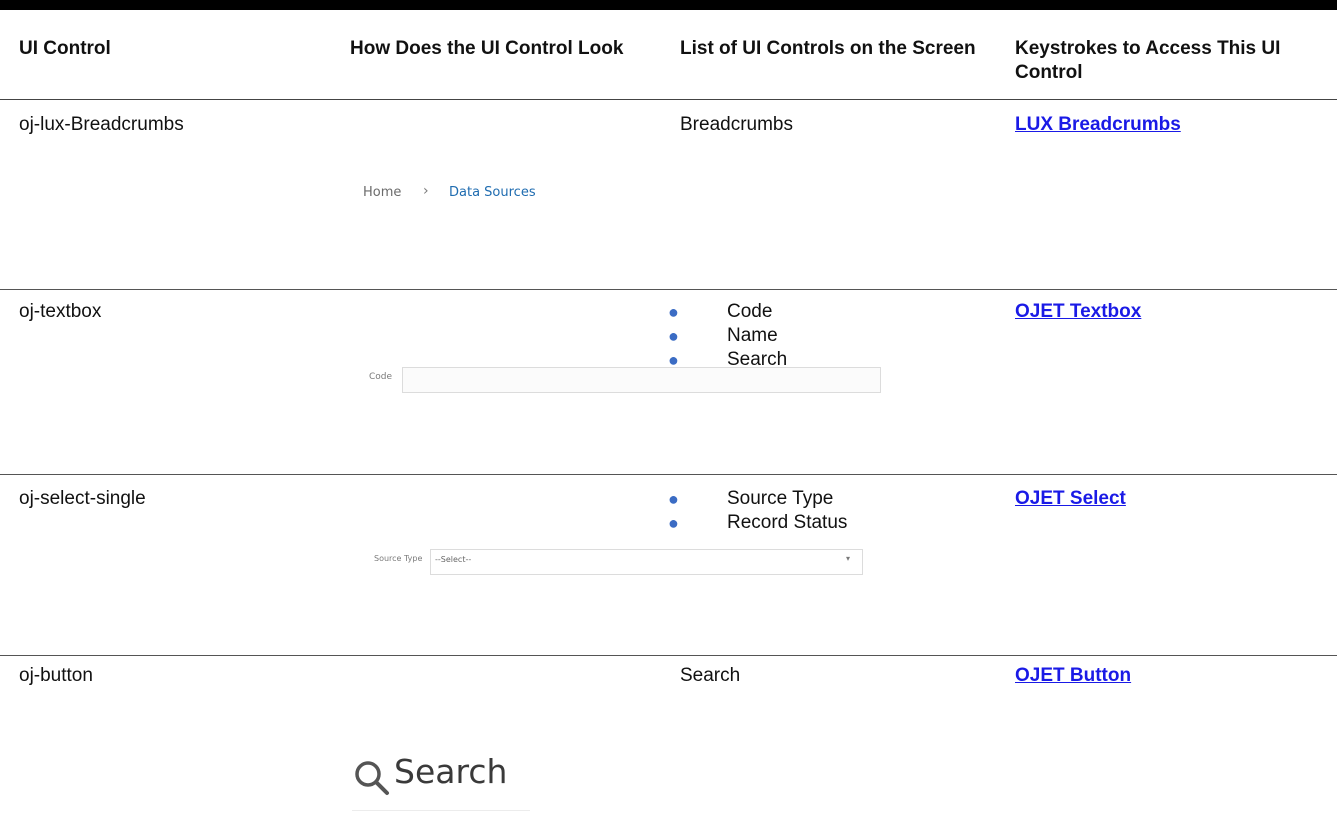 The image size is (1337, 828). What do you see at coordinates (101, 124) in the screenshot?
I see `control-name: oj-lux-Breadcrumbs` at bounding box center [101, 124].